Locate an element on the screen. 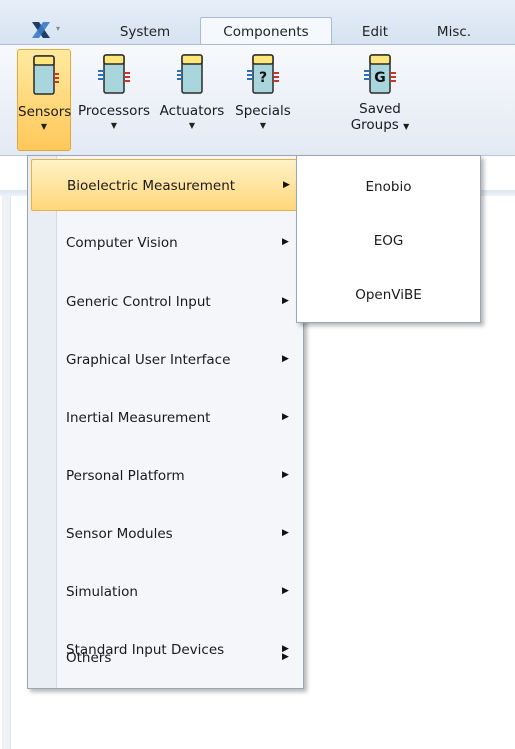 This screenshot has width=515, height=749. tab-edit: Edit is located at coordinates (375, 32).